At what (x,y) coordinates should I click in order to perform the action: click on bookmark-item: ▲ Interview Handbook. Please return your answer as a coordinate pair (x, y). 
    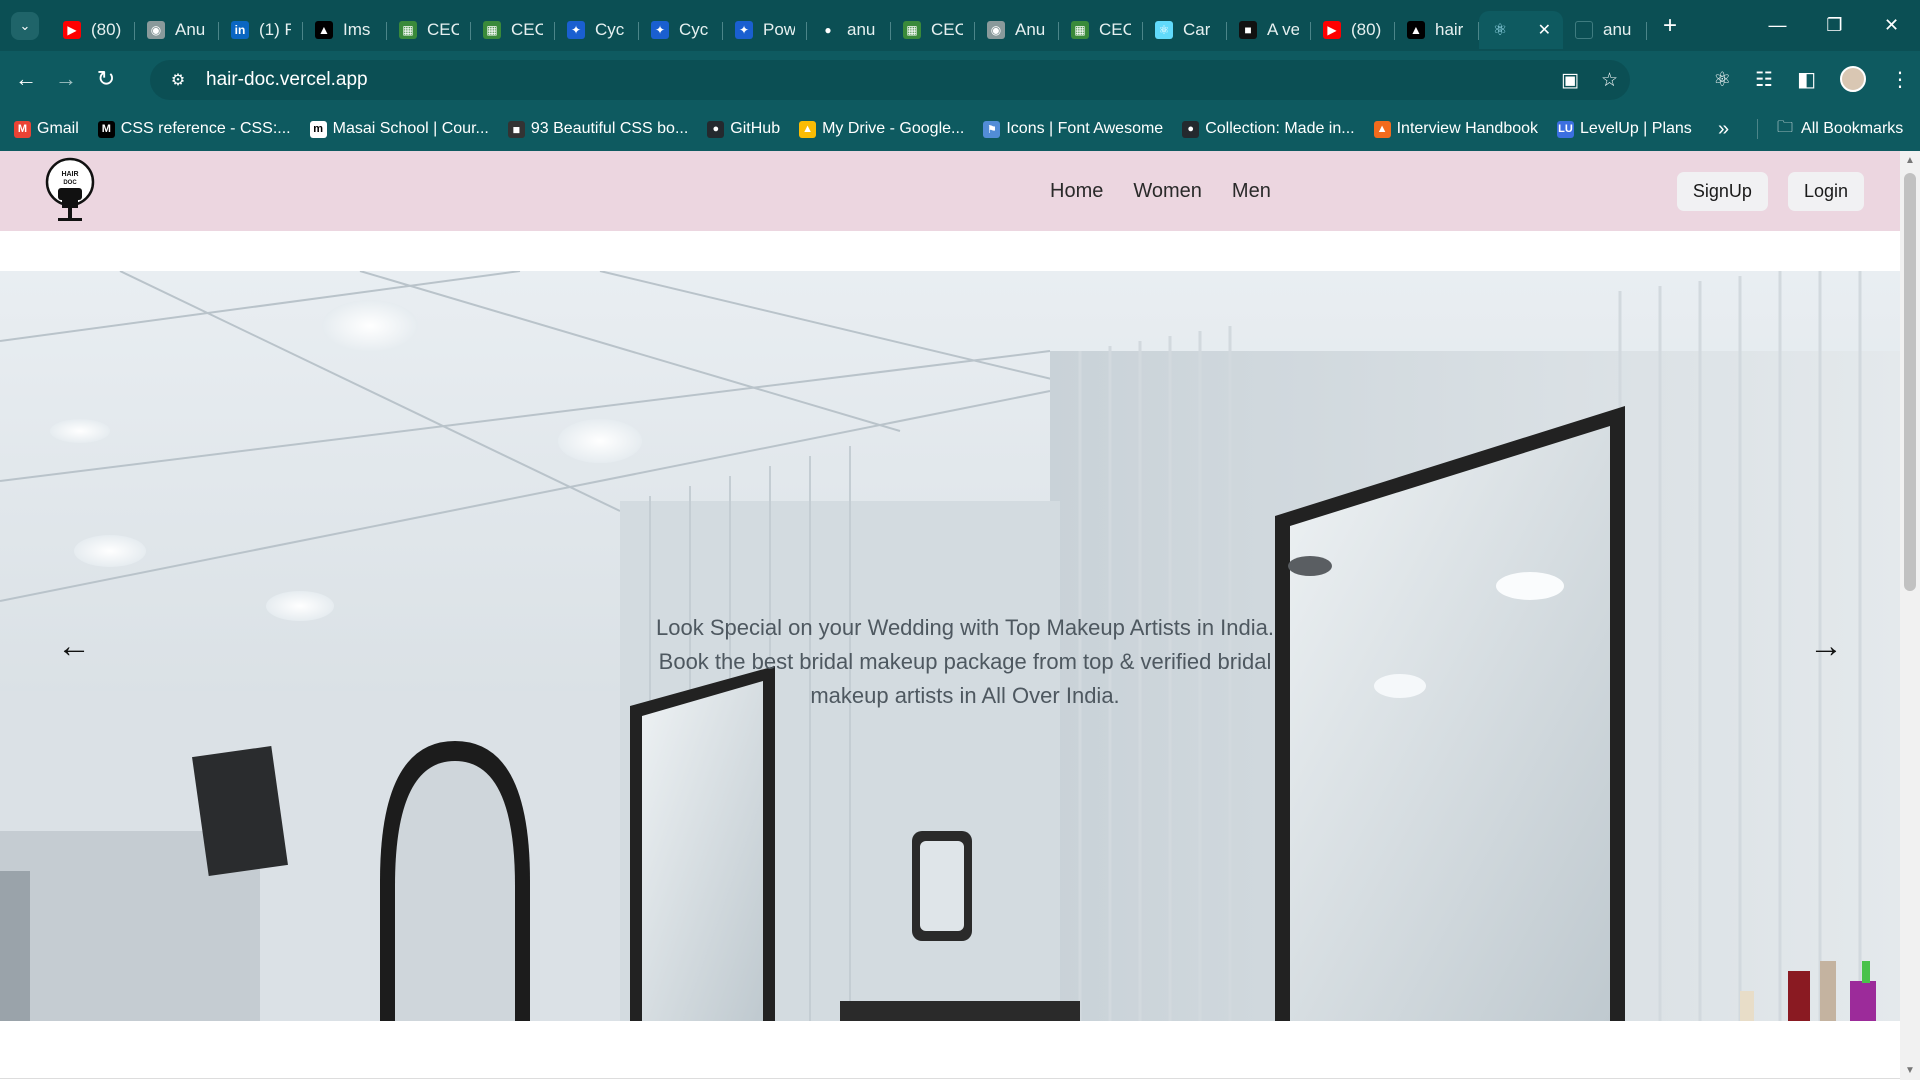
    Looking at the image, I should click on (1455, 129).